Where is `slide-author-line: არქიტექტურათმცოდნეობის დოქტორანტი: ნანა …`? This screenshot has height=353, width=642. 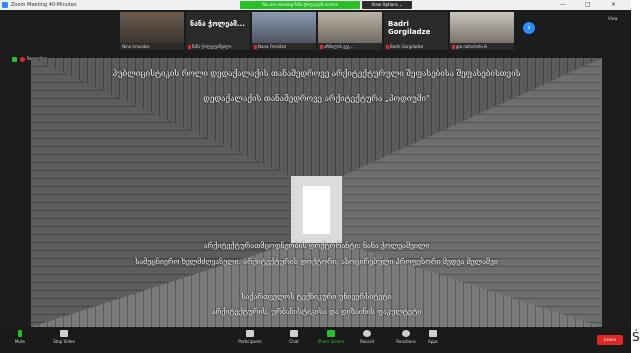 slide-author-line: არქიტექტურათმცოდნეობის დოქტორანტი: ნანა … is located at coordinates (316, 246).